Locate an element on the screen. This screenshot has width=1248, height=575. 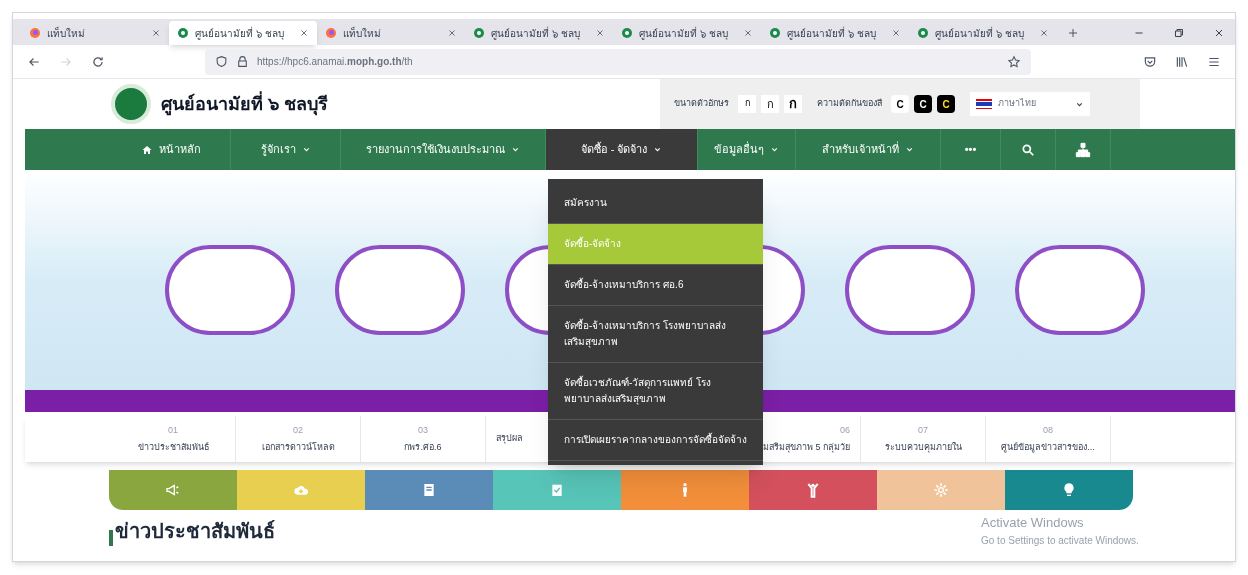
bookmark-star-icon is located at coordinates (1014, 61).